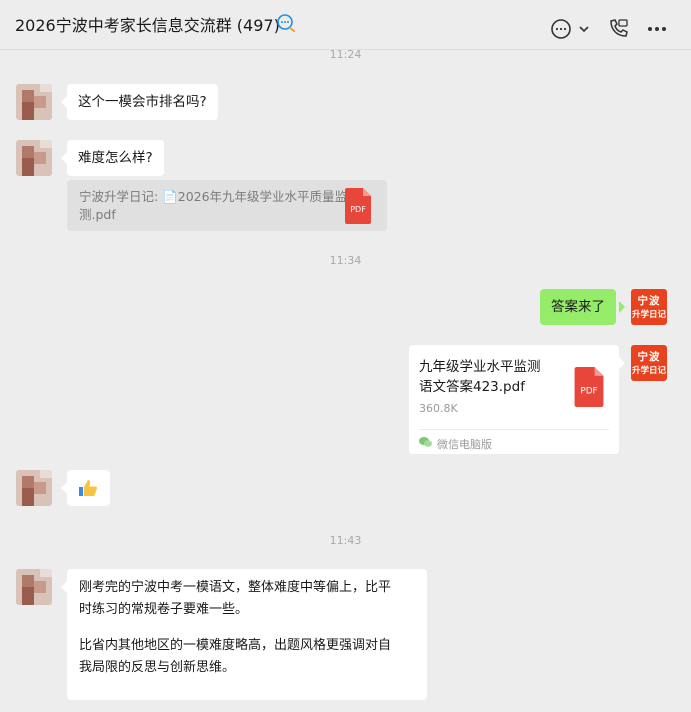 This screenshot has height=712, width=691. Describe the element at coordinates (480, 367) in the screenshot. I see `file-name-line: 九年级学业水平监测` at that location.